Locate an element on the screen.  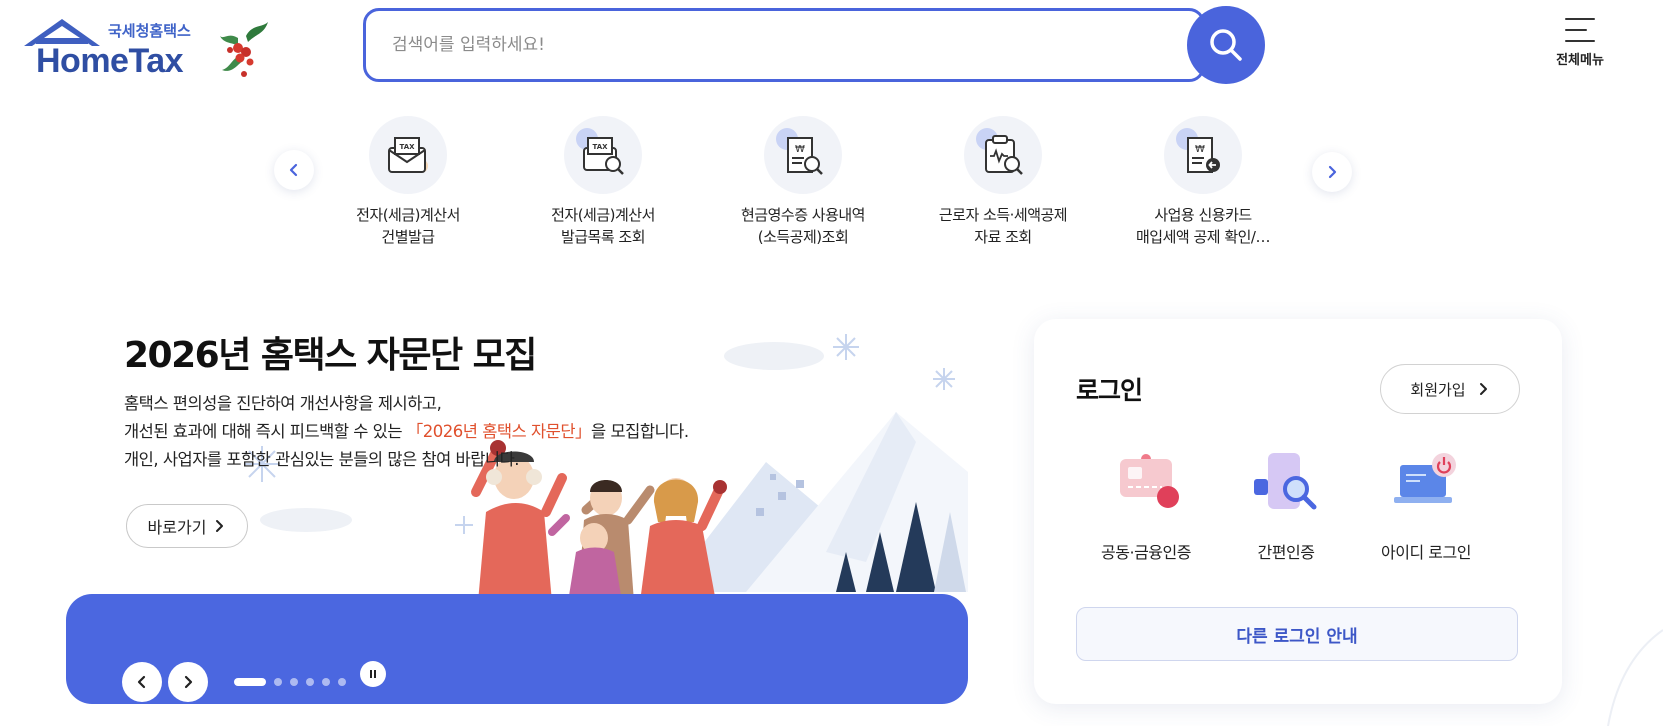
banner-prev-button is located at coordinates (142, 682).